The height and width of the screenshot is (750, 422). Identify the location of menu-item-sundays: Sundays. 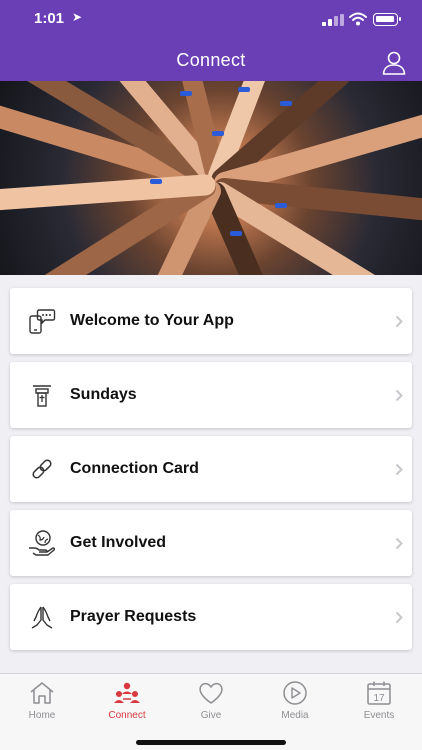
(211, 395).